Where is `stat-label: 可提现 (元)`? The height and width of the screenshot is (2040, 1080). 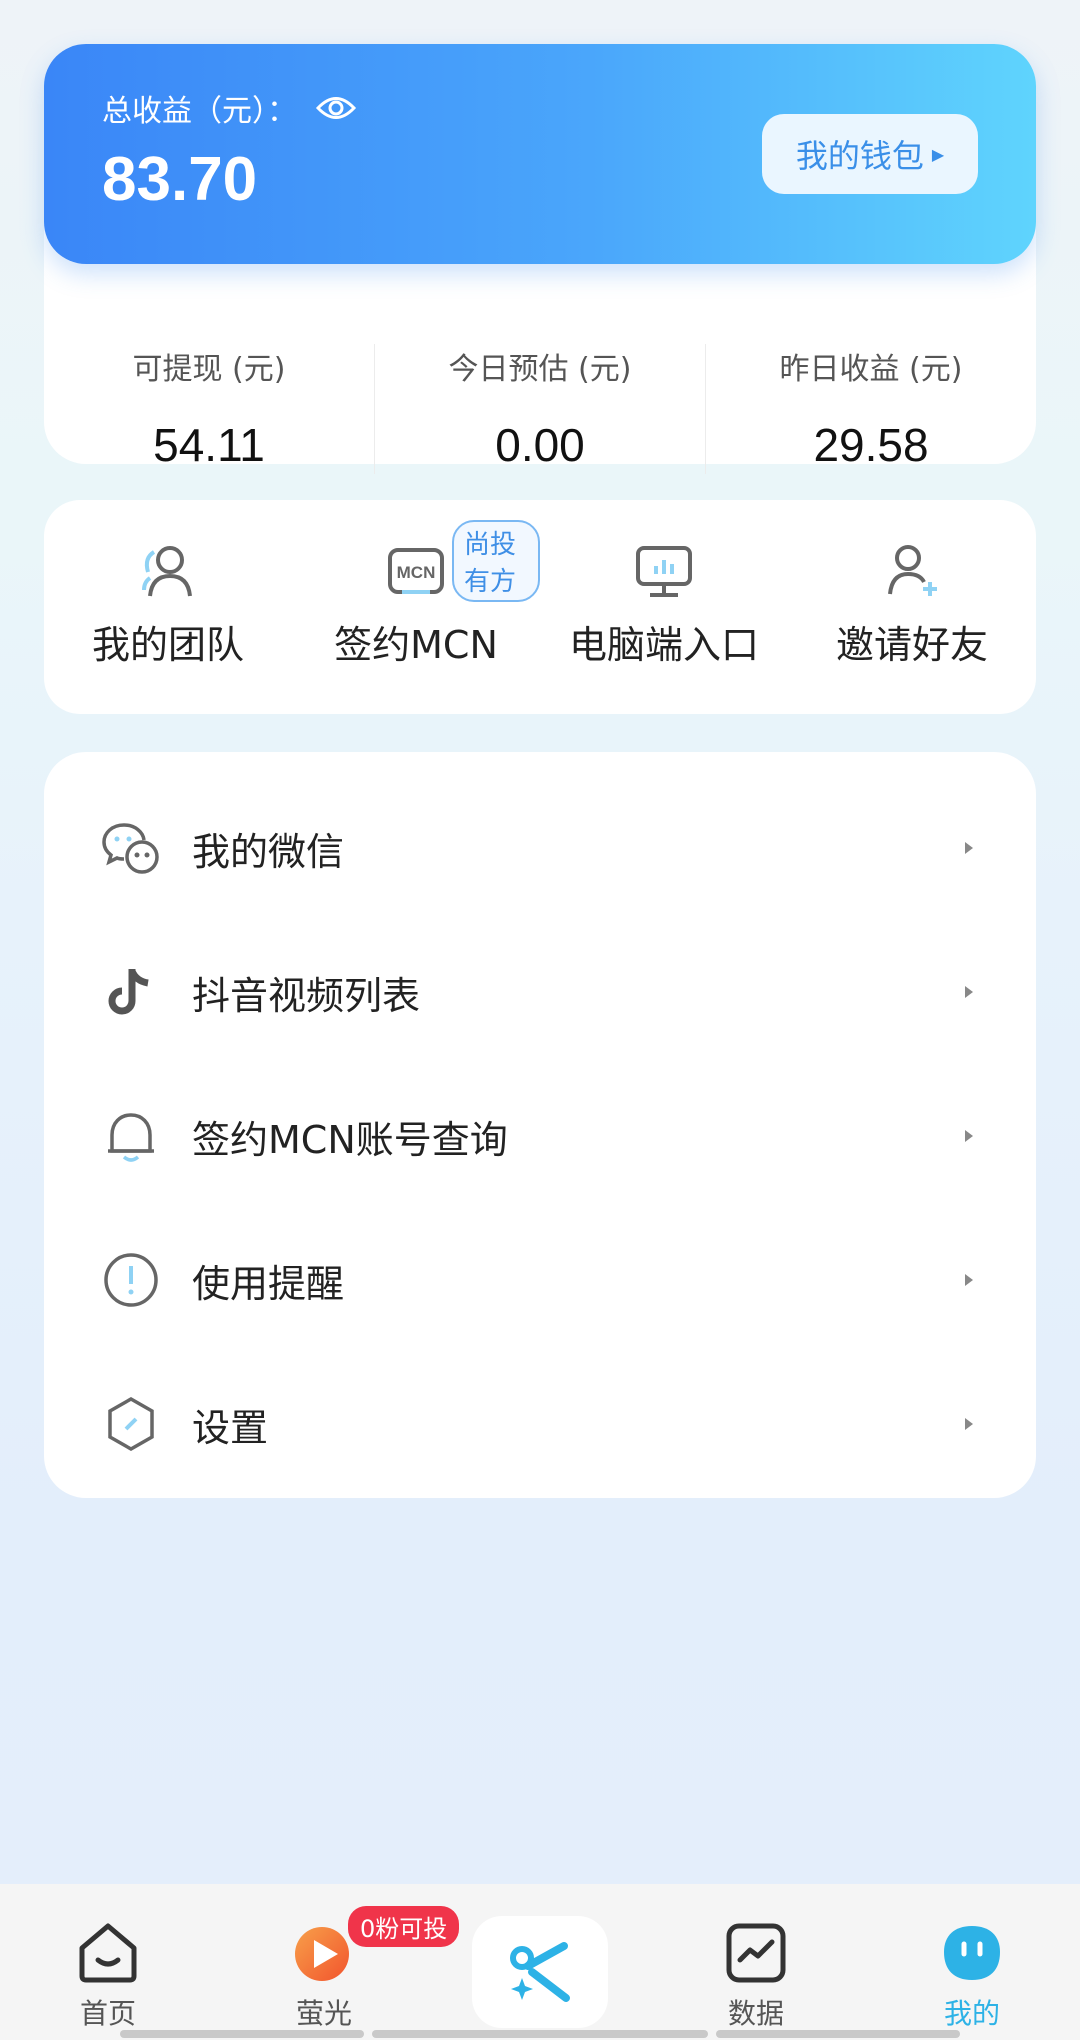
stat-label: 可提现 (元) is located at coordinates (209, 369).